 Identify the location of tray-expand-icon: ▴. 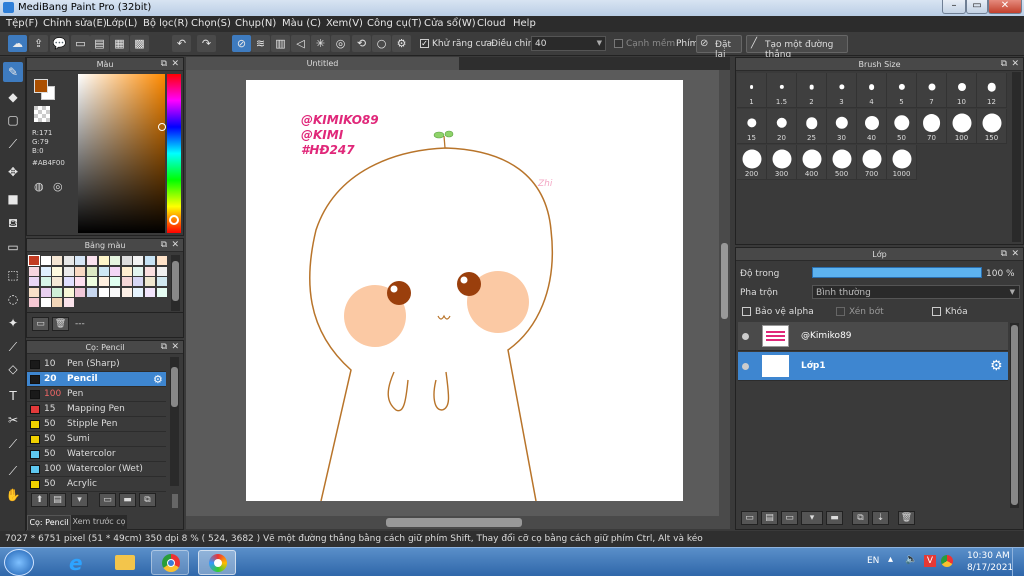
(890, 559).